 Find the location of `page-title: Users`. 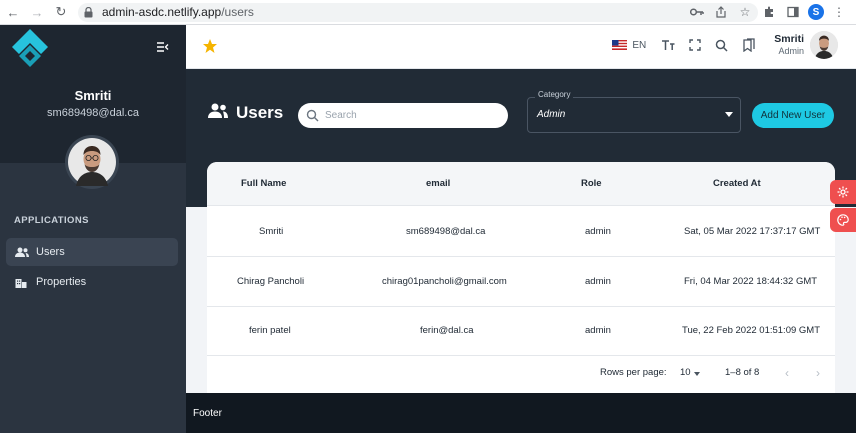

page-title: Users is located at coordinates (245, 113).